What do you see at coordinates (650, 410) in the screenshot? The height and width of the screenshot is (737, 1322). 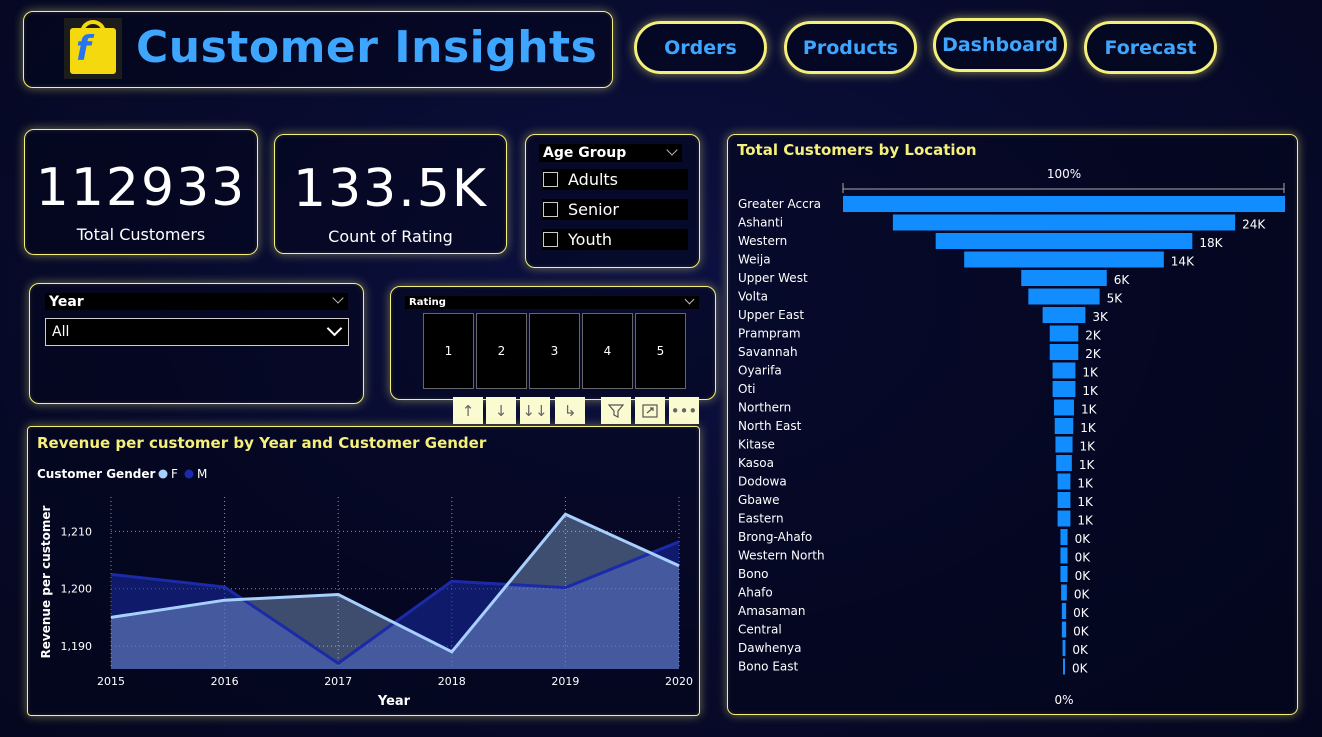 I see `focus-mode-icon` at bounding box center [650, 410].